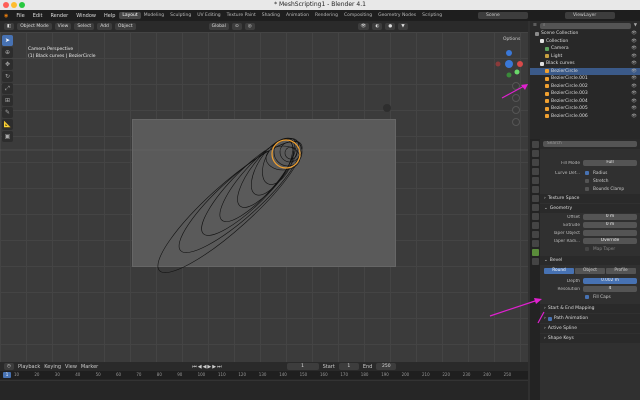 Image resolution: width=640 pixels, height=400 pixels. I want to click on playback-controls-icon: ⏮◀◀▶▶⏭, so click(207, 367).